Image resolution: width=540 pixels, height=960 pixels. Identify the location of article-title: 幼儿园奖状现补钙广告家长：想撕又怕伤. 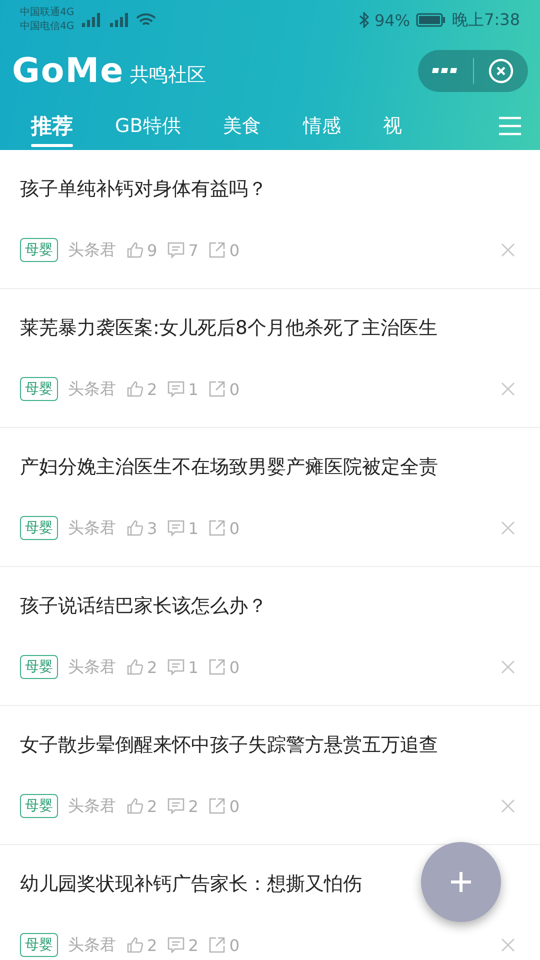
(270, 884).